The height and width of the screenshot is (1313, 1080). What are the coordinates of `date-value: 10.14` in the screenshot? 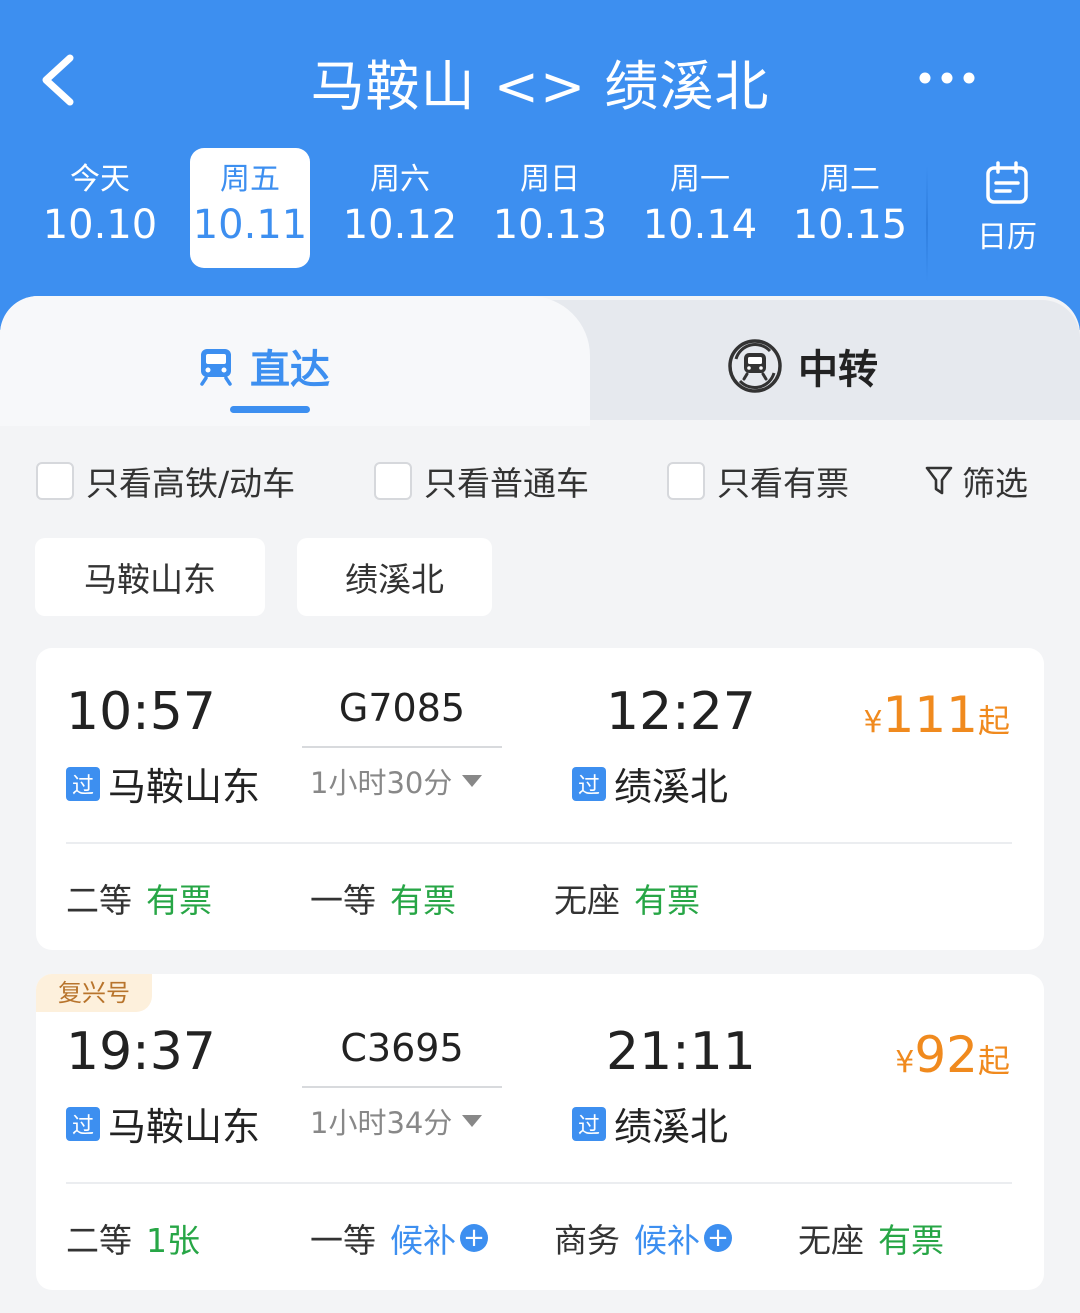 It's located at (700, 225).